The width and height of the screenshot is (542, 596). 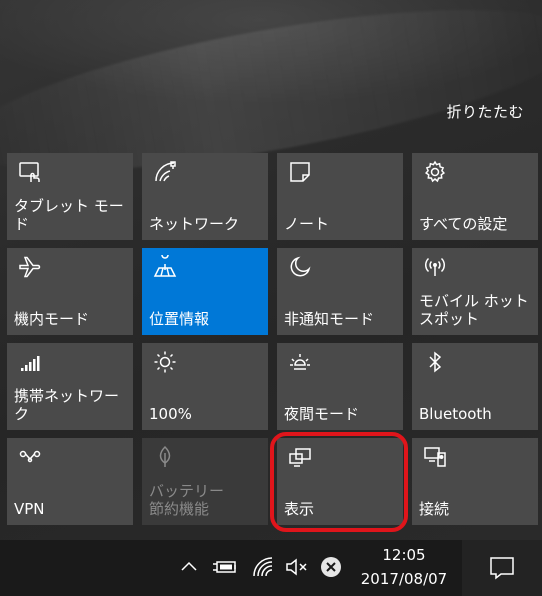 I want to click on tile-all-settings: すべての設定, so click(x=475, y=196).